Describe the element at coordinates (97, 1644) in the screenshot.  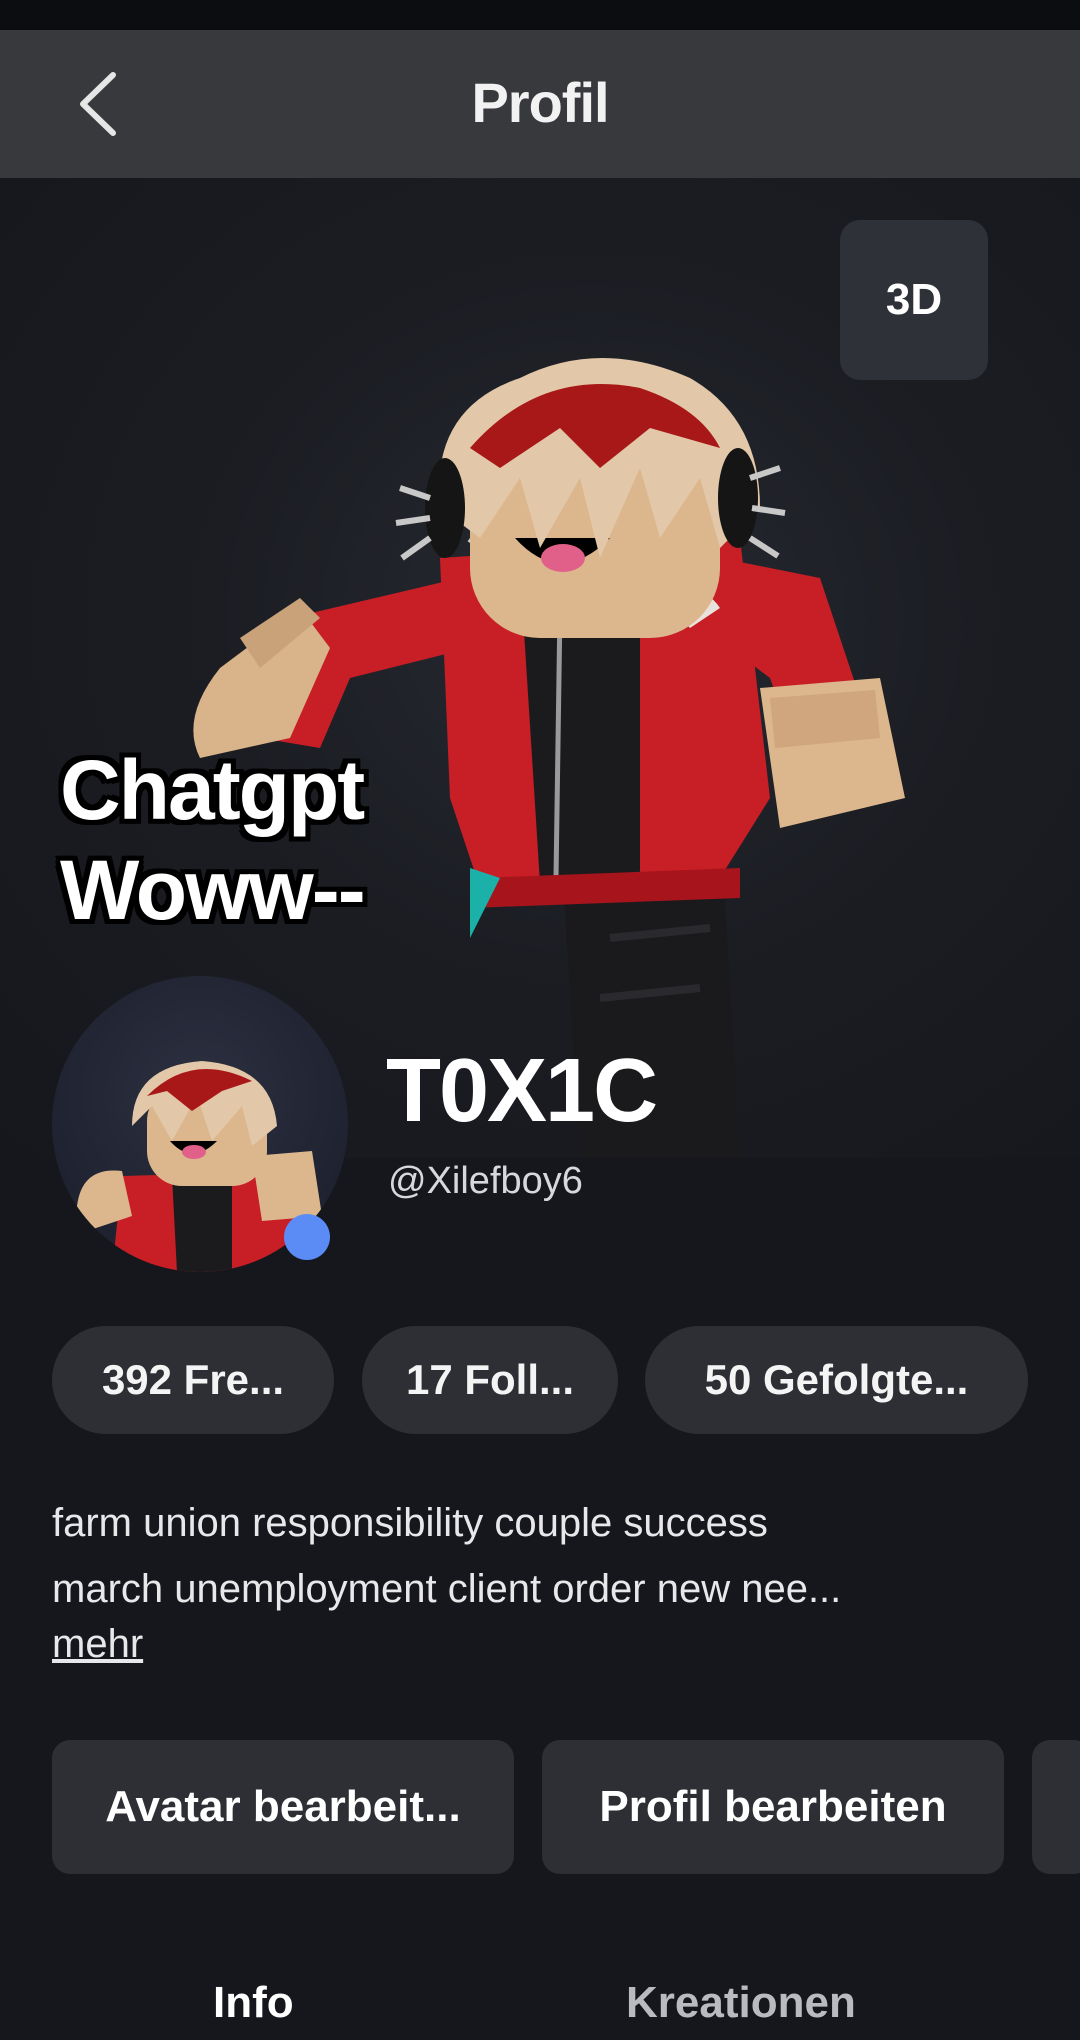
I see `bio-more-link: mehr` at that location.